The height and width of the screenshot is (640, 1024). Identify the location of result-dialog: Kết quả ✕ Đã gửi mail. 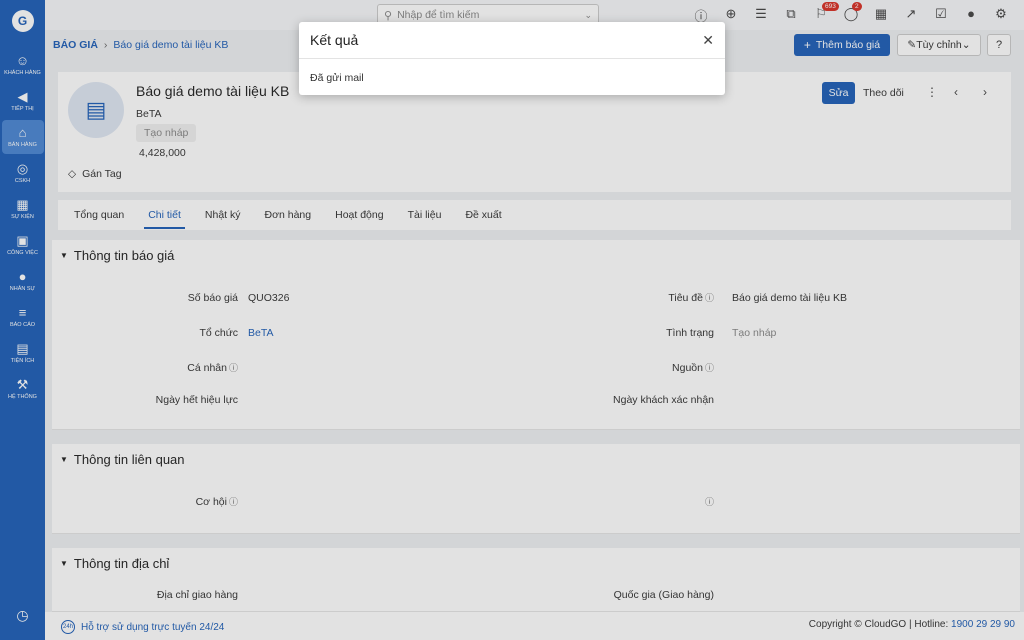
(512, 58).